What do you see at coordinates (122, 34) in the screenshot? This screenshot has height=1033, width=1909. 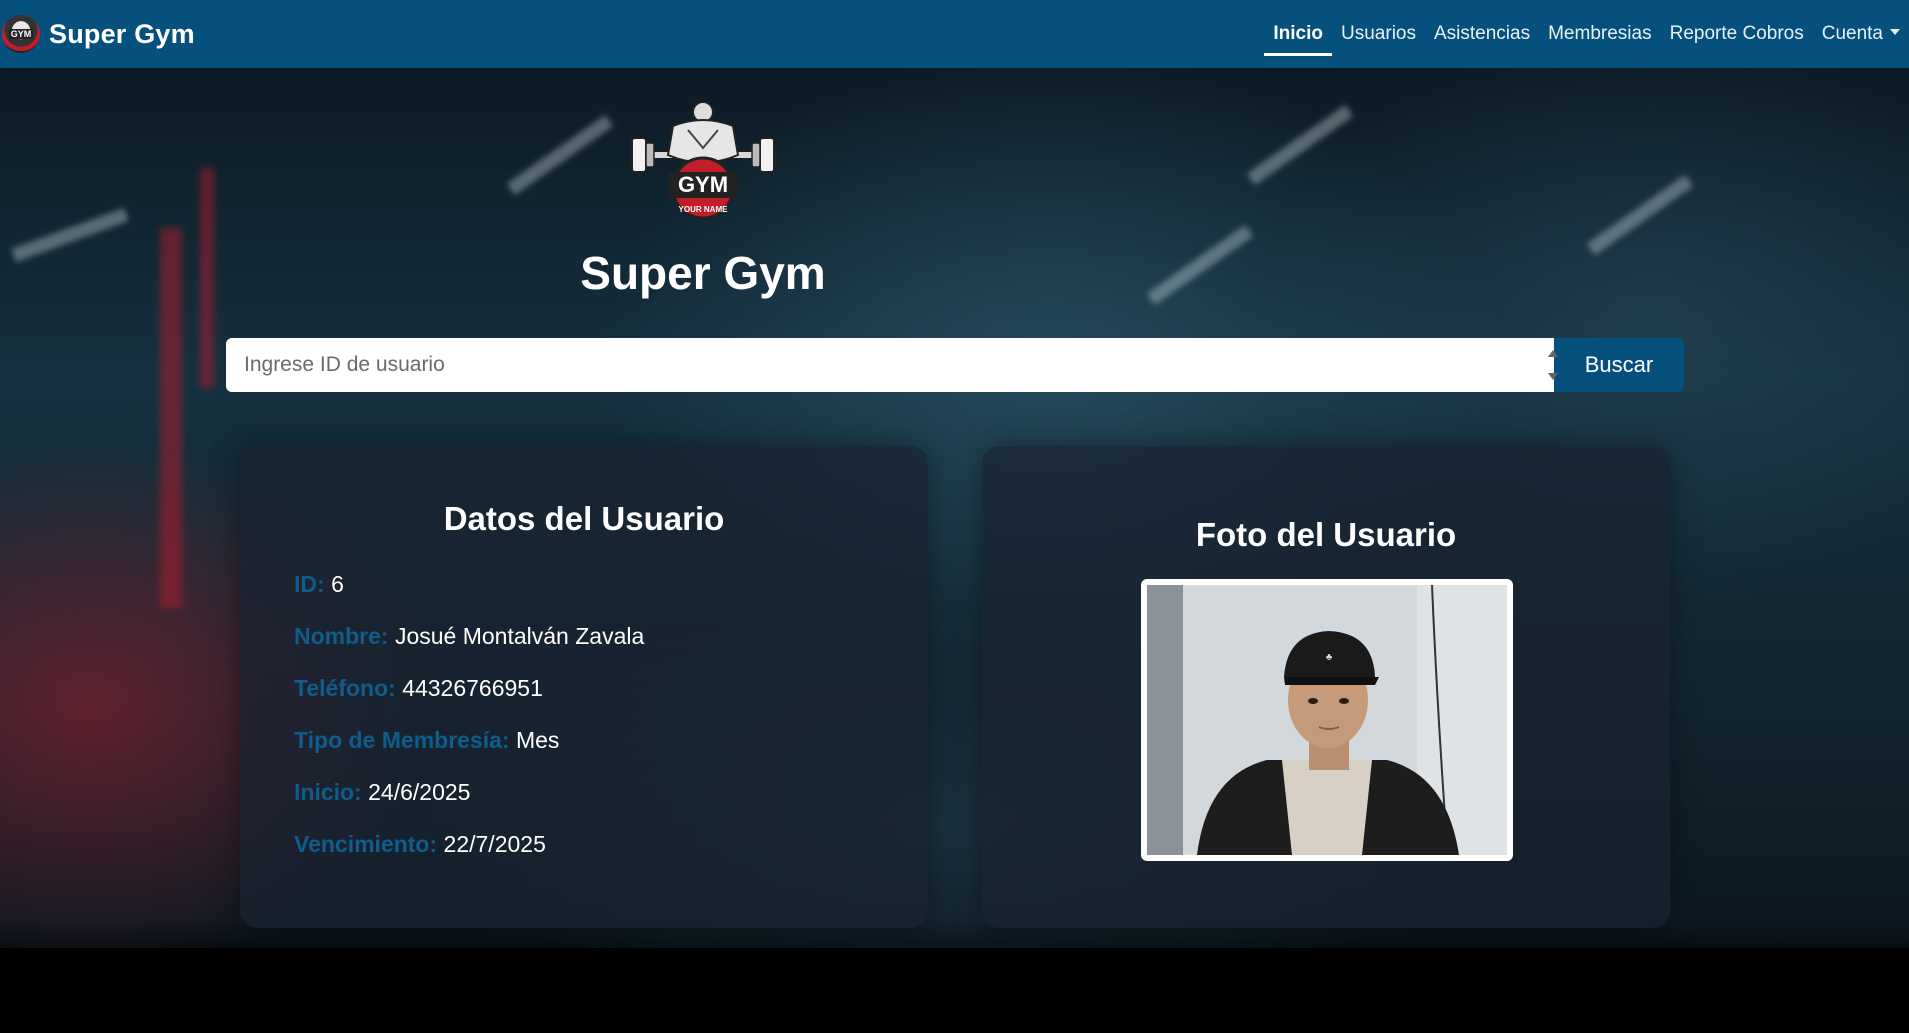 I see `brand-name: Super Gym` at bounding box center [122, 34].